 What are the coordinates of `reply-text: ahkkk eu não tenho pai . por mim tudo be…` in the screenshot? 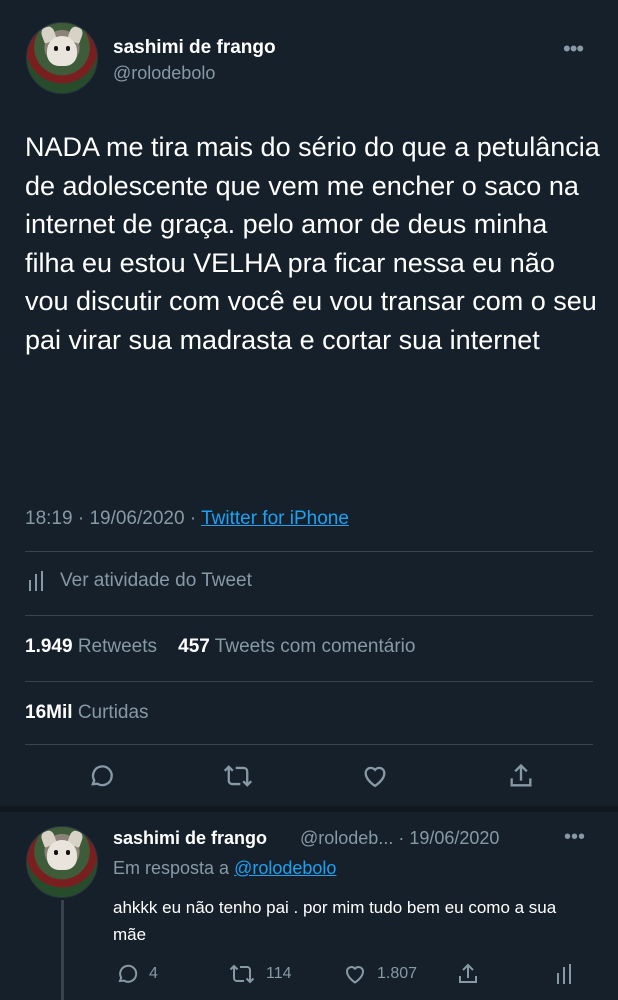 It's located at (335, 921).